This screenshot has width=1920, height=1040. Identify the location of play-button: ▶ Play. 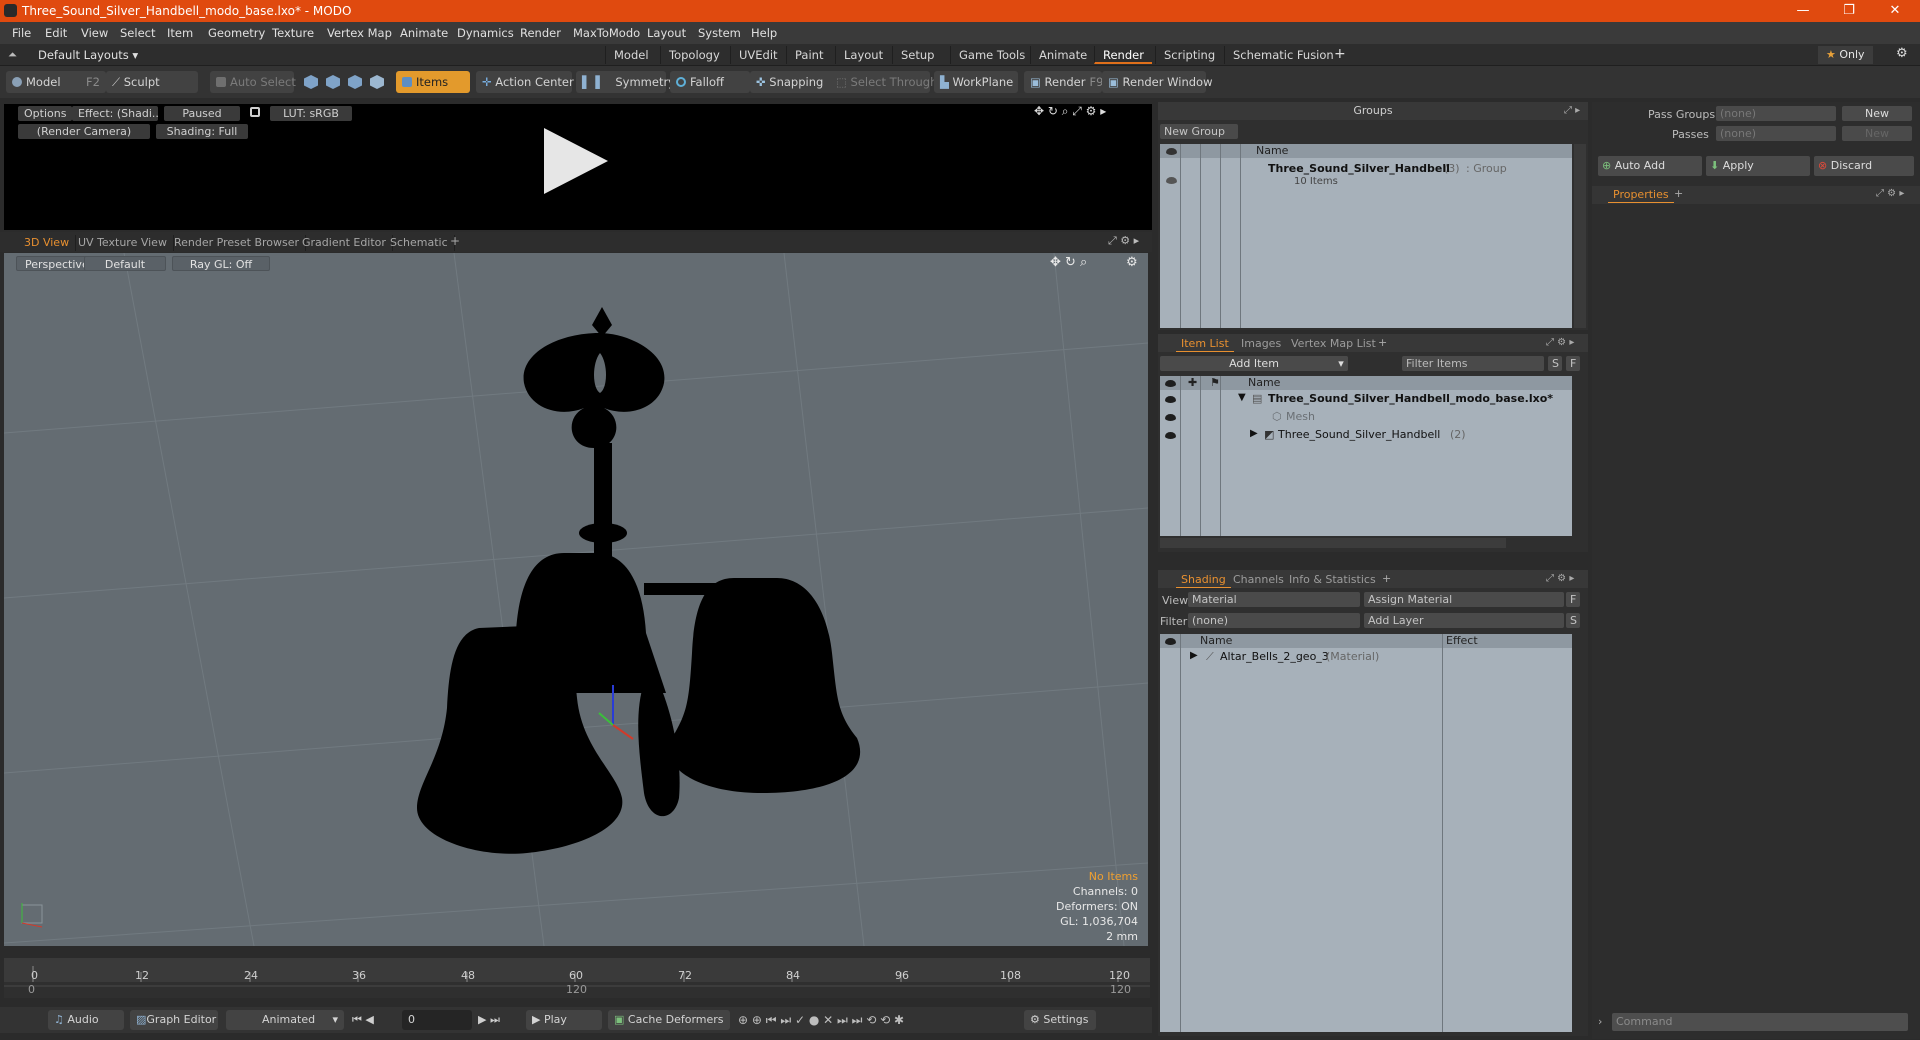
(564, 1020).